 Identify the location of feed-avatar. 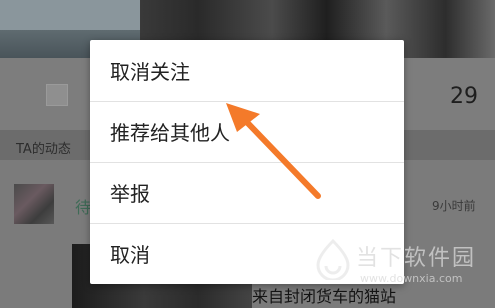
(34, 204).